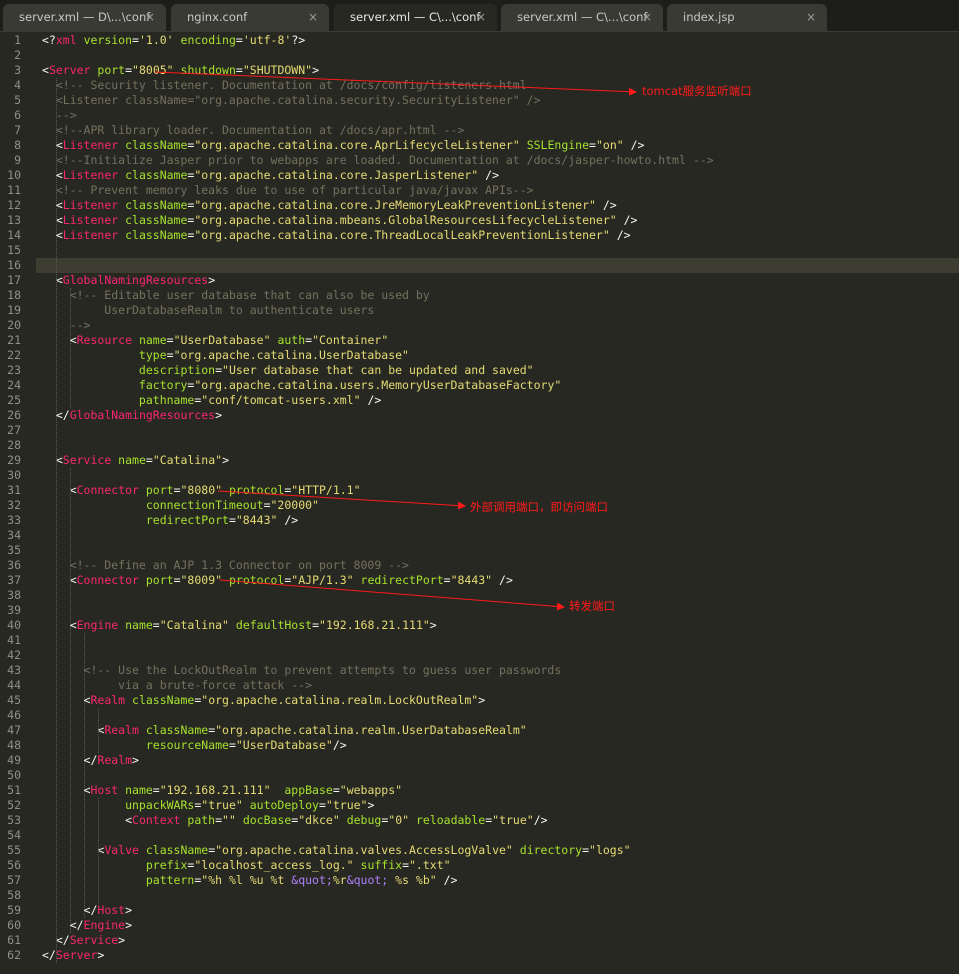 The width and height of the screenshot is (959, 974). What do you see at coordinates (697, 91) in the screenshot?
I see `annotation-note-tomcat-port: tomcat服务监听端口` at bounding box center [697, 91].